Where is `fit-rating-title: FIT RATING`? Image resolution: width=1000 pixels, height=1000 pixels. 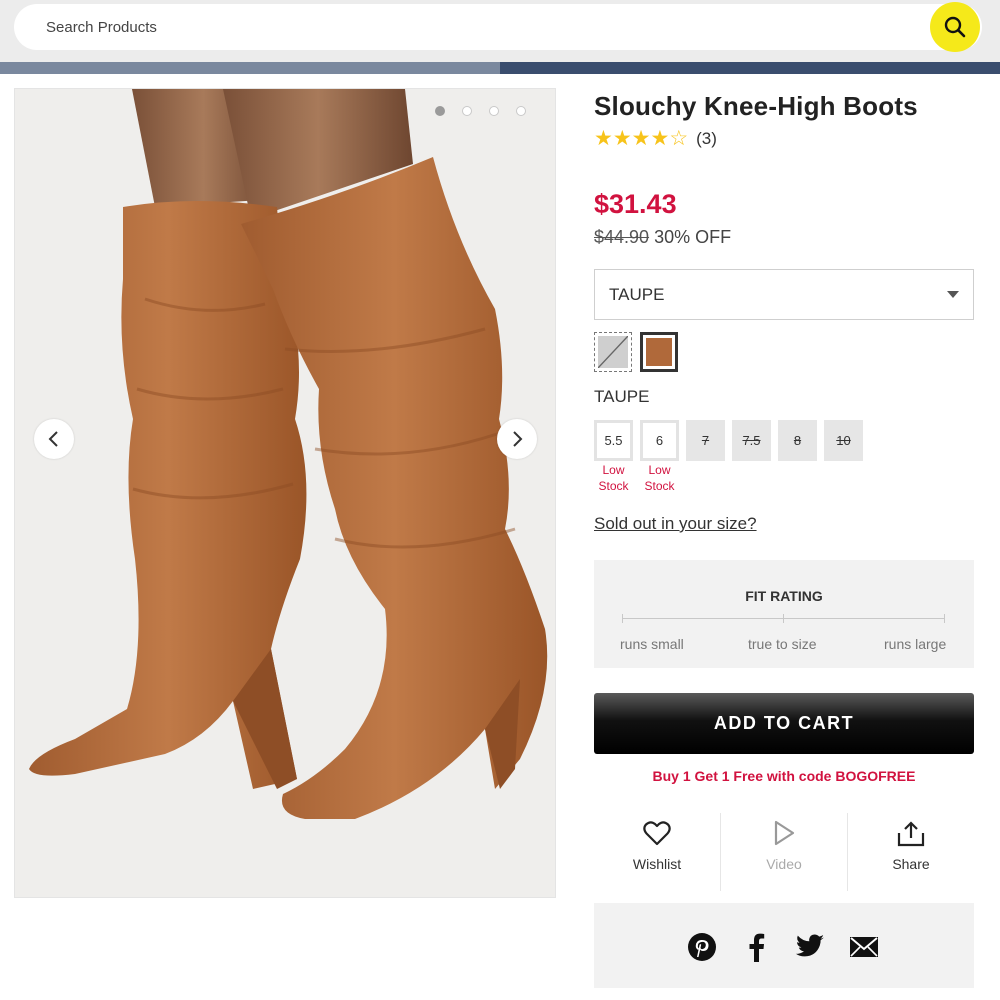
fit-rating-title: FIT RATING is located at coordinates (784, 596).